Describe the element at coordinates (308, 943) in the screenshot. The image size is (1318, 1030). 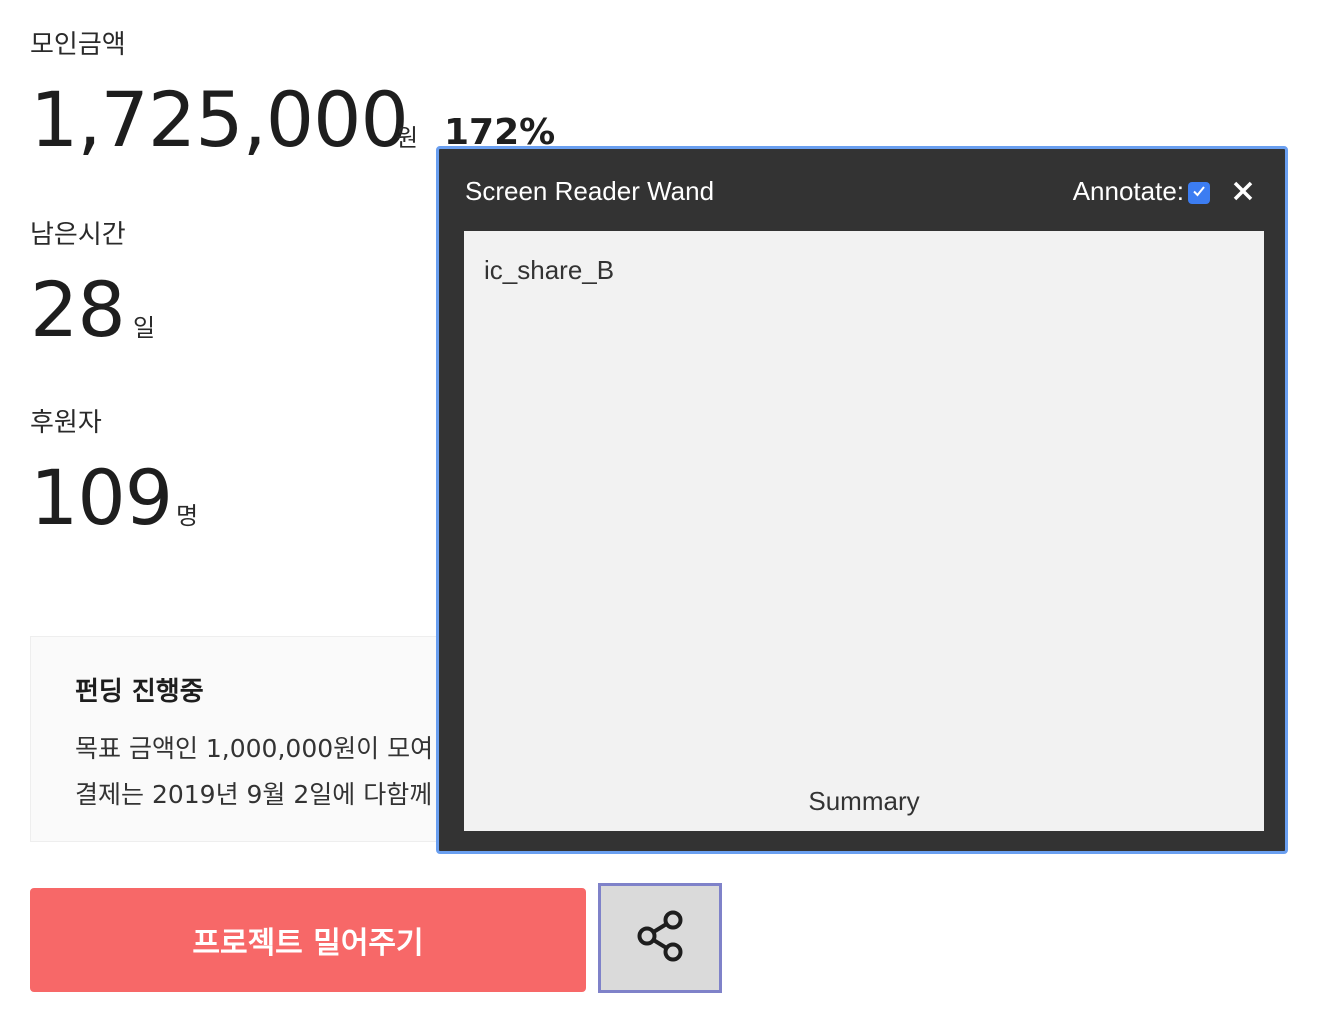
I see `support-project-label: 프로젝트 밀어주기` at that location.